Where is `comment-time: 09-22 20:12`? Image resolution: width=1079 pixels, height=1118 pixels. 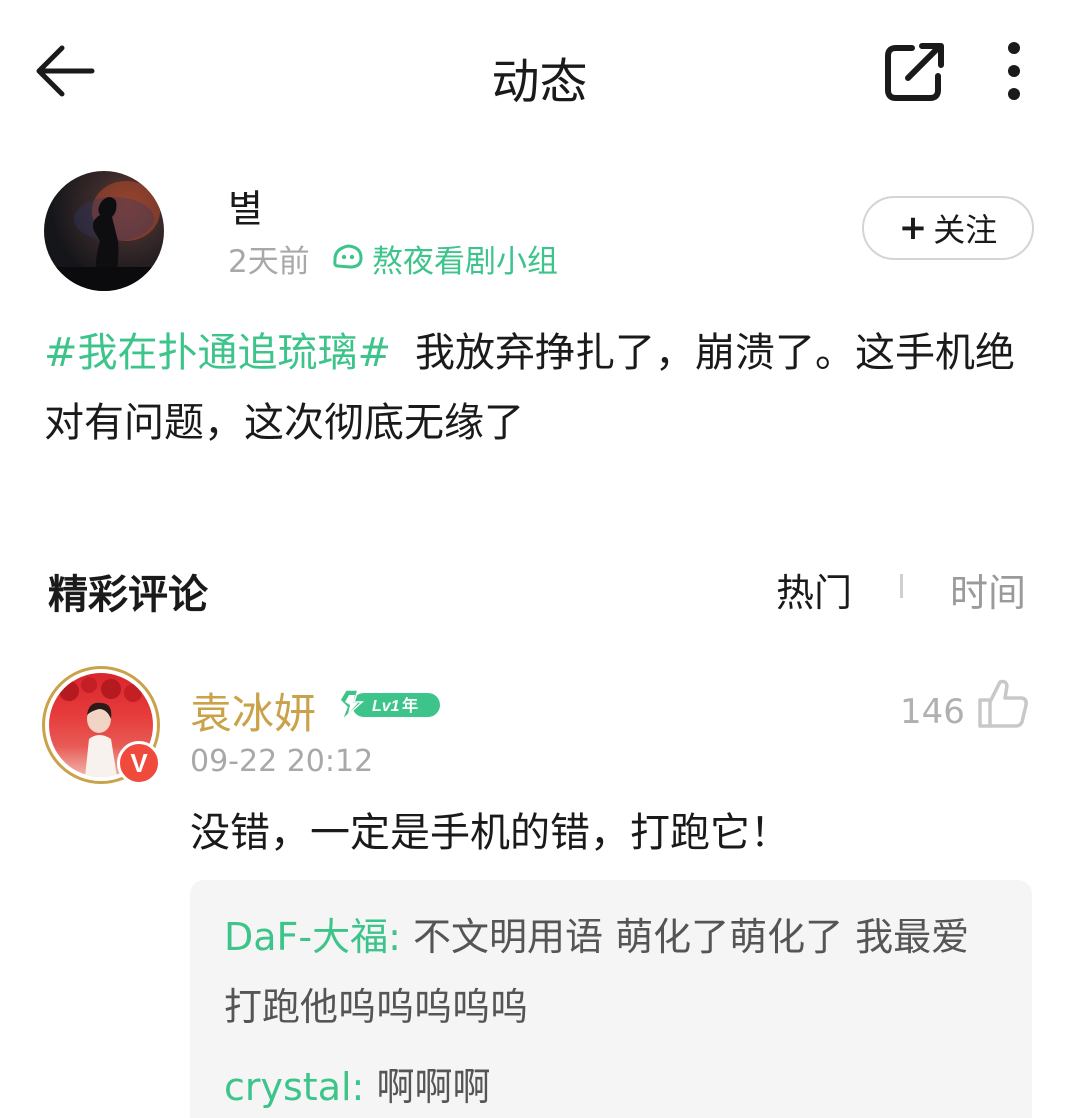 comment-time: 09-22 20:12 is located at coordinates (282, 761).